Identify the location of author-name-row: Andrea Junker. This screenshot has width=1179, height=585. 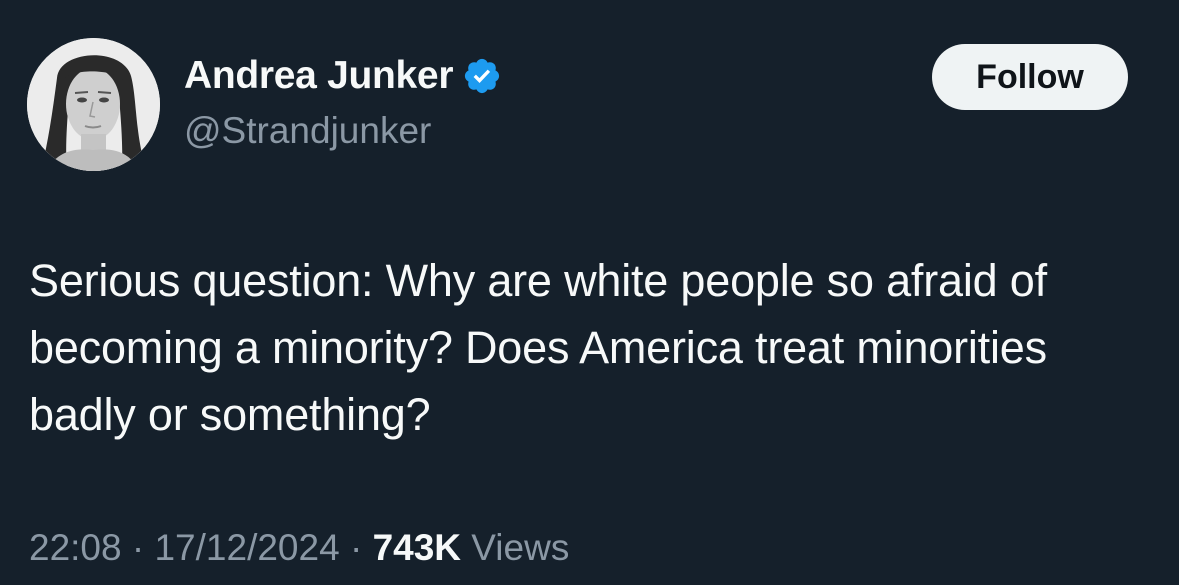
(343, 76).